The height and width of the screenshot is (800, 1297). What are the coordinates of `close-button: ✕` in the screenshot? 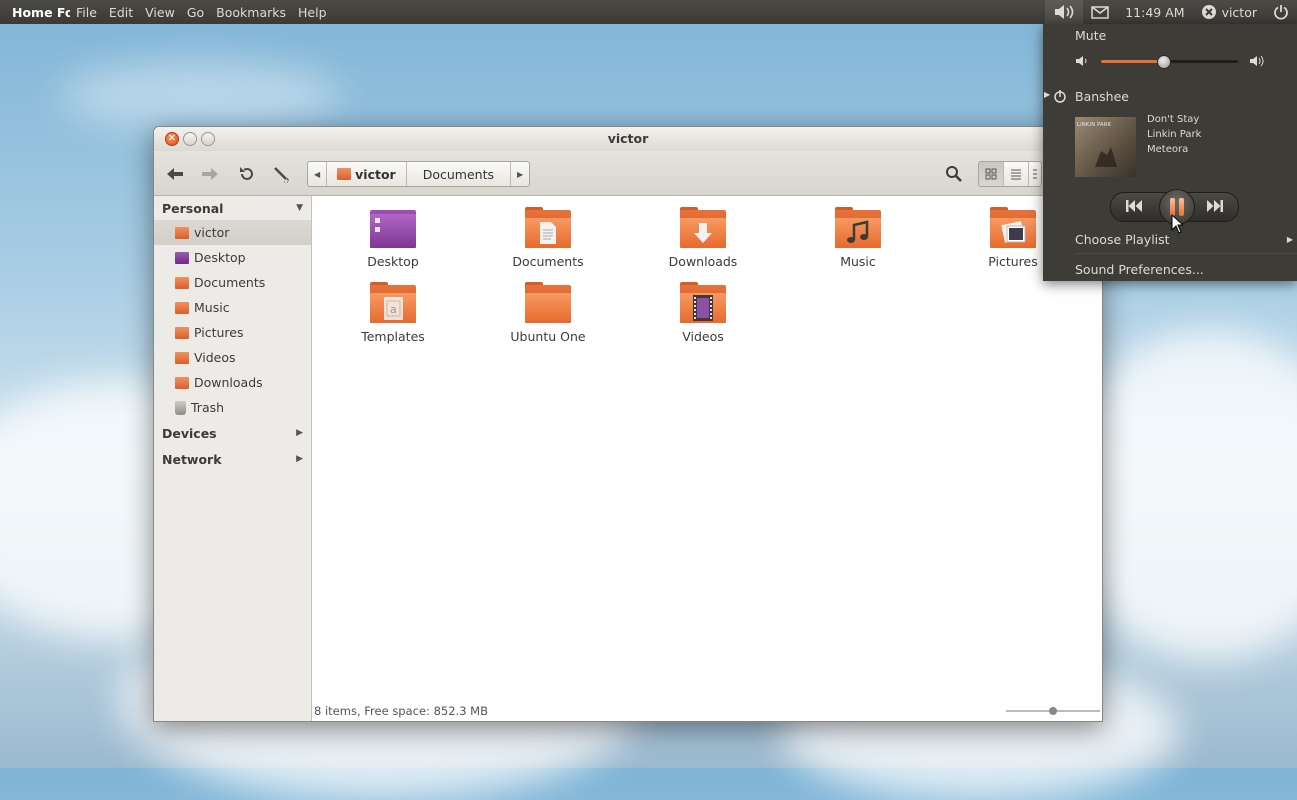 It's located at (172, 139).